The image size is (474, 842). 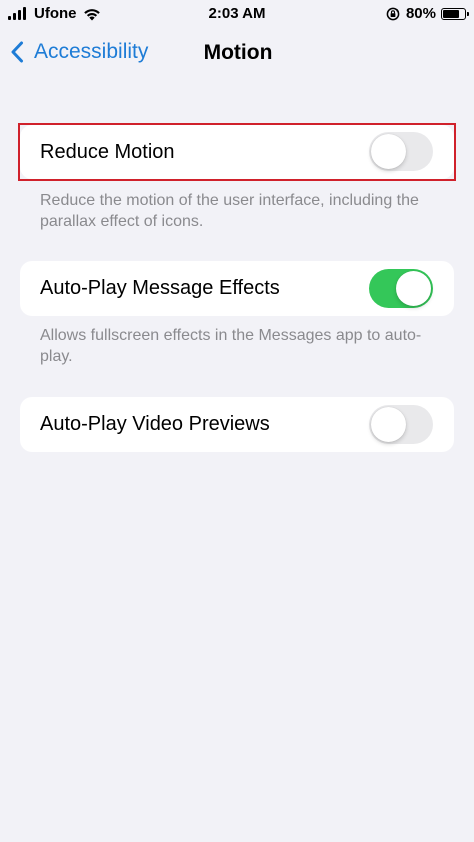 What do you see at coordinates (455, 13) in the screenshot?
I see `battery-icon` at bounding box center [455, 13].